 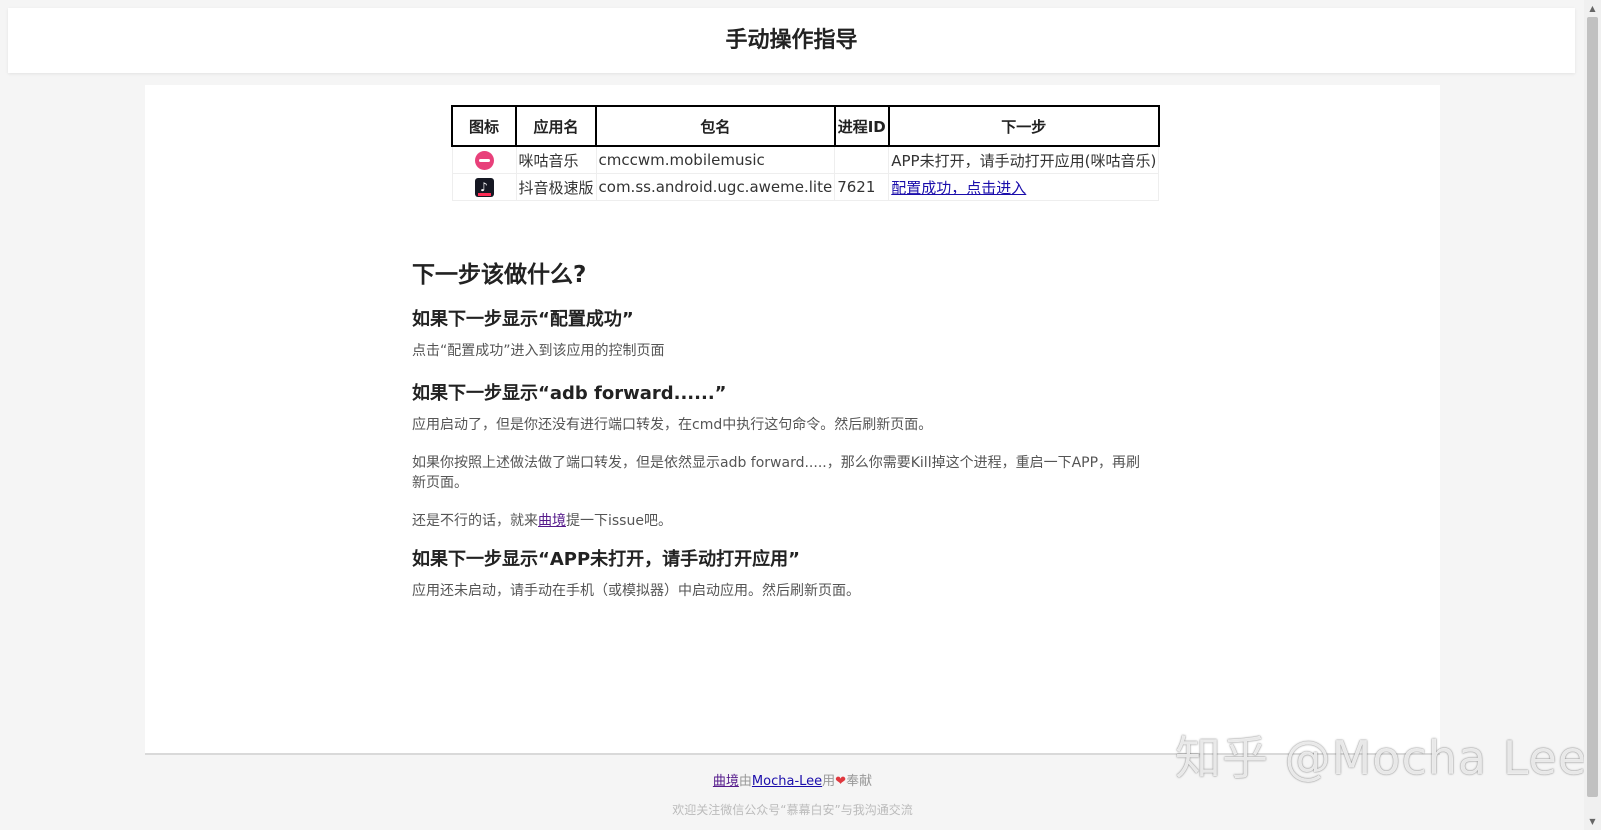 I want to click on top-bar: 手动操作指导, so click(x=791, y=40).